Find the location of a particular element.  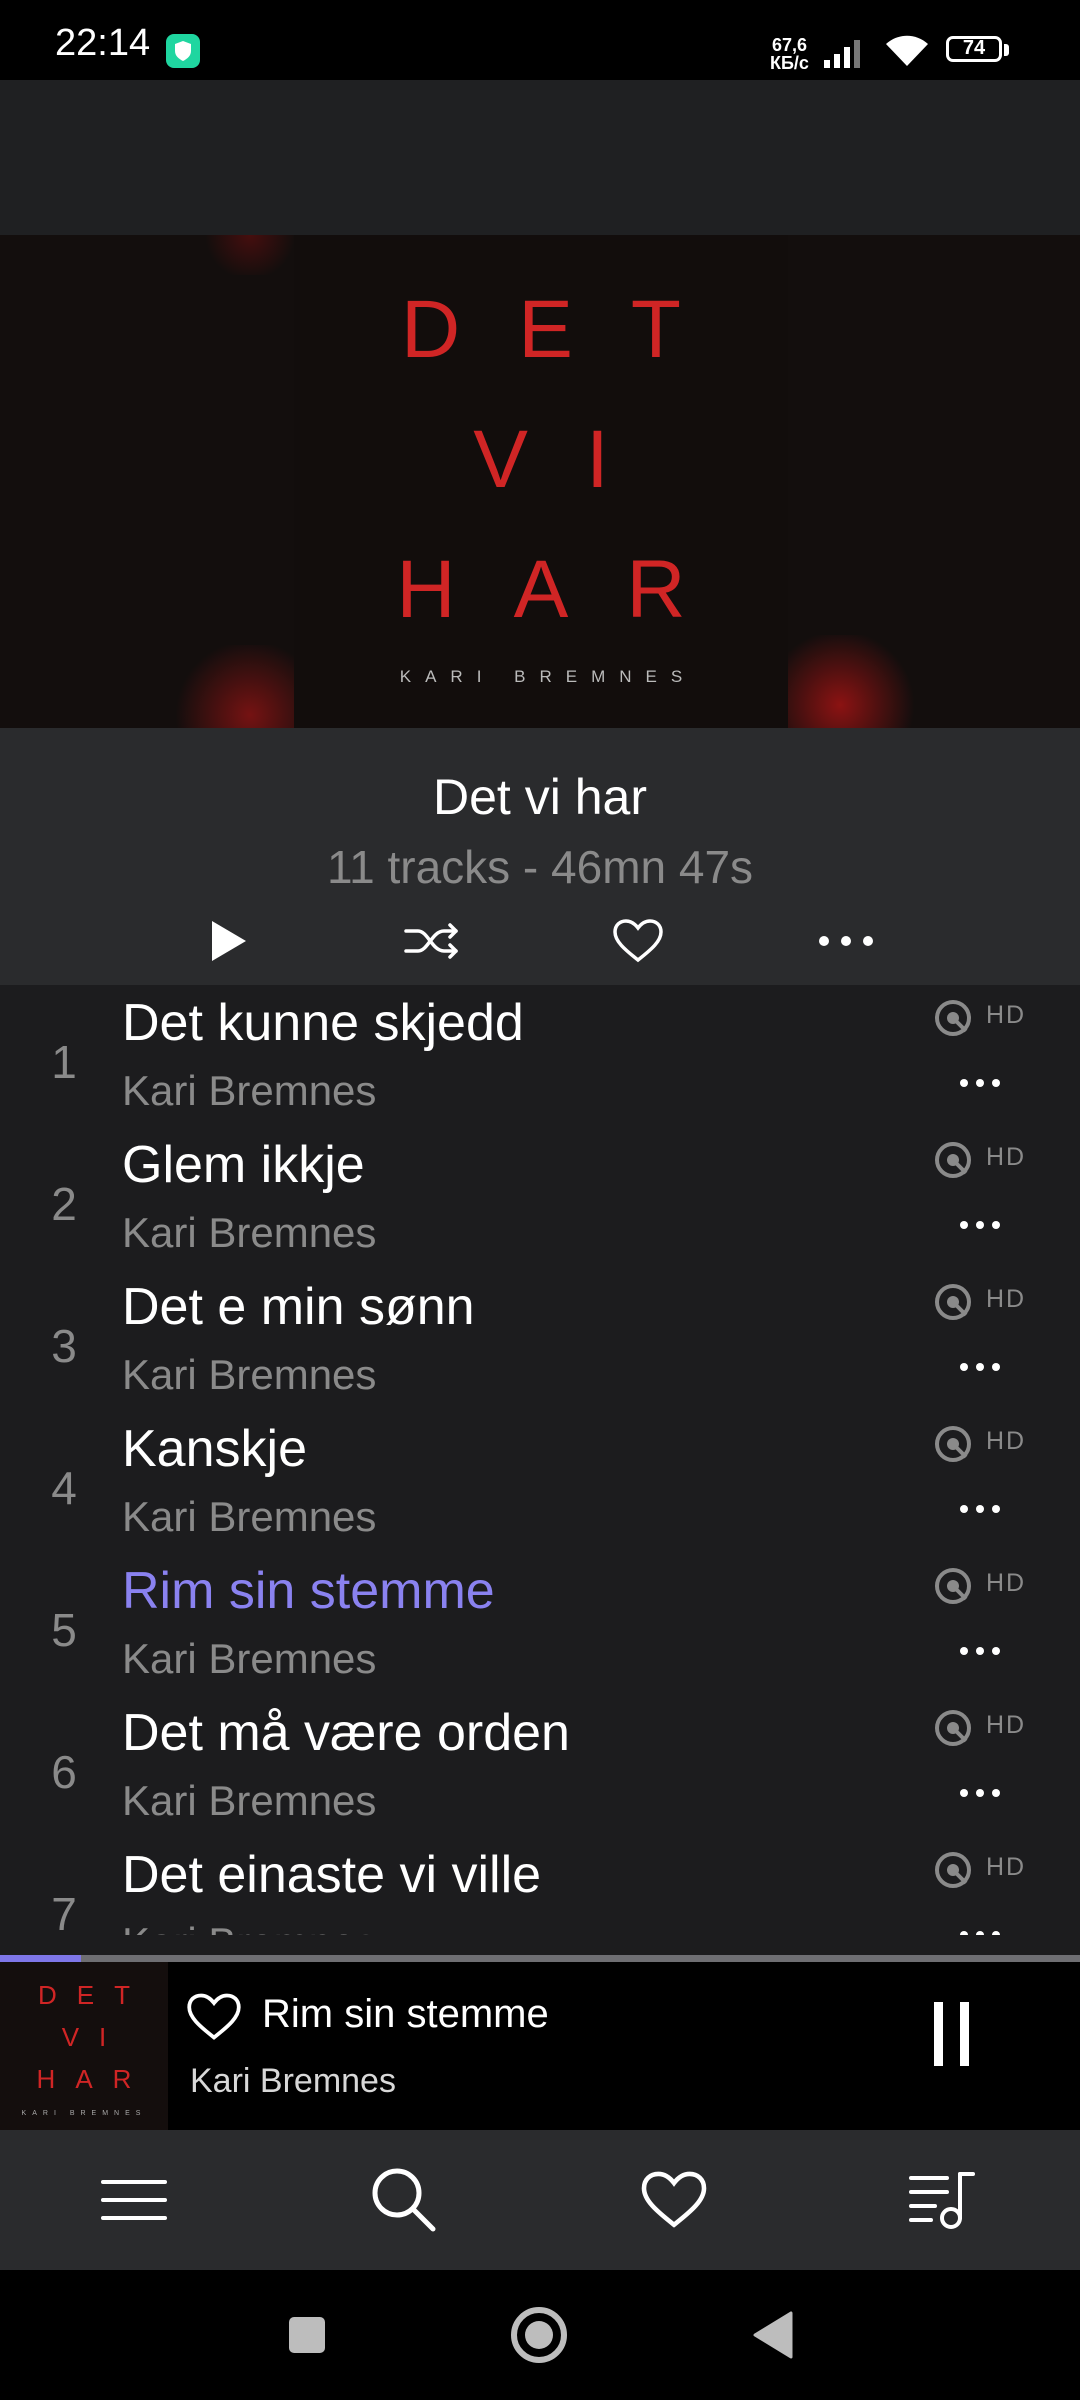

album-more-button is located at coordinates (846, 941).